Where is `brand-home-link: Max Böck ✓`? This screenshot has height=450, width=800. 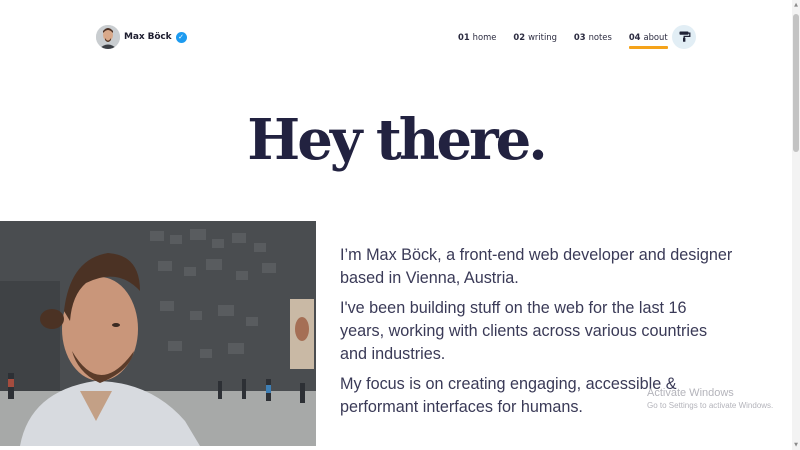
brand-home-link: Max Böck ✓ is located at coordinates (141, 37).